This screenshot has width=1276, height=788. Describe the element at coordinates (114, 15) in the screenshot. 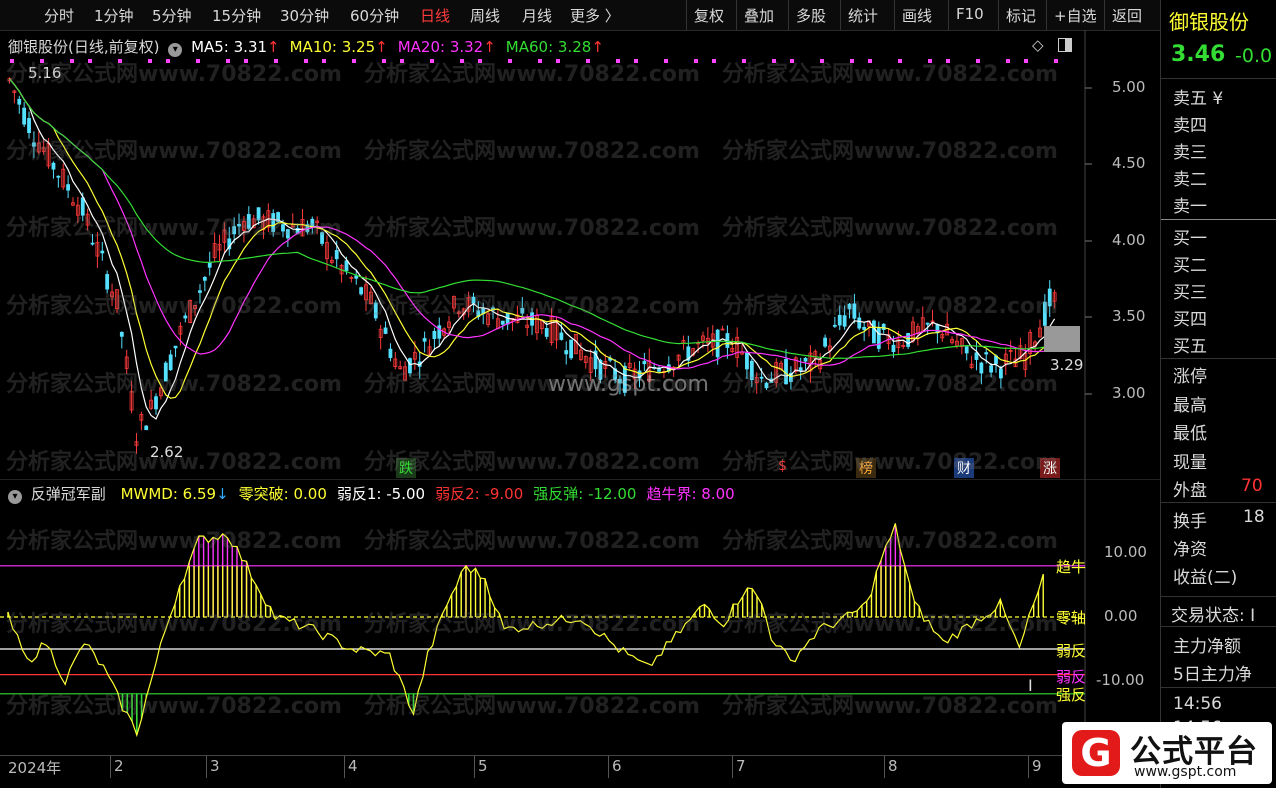

I see `period-tab: 1分钟` at that location.